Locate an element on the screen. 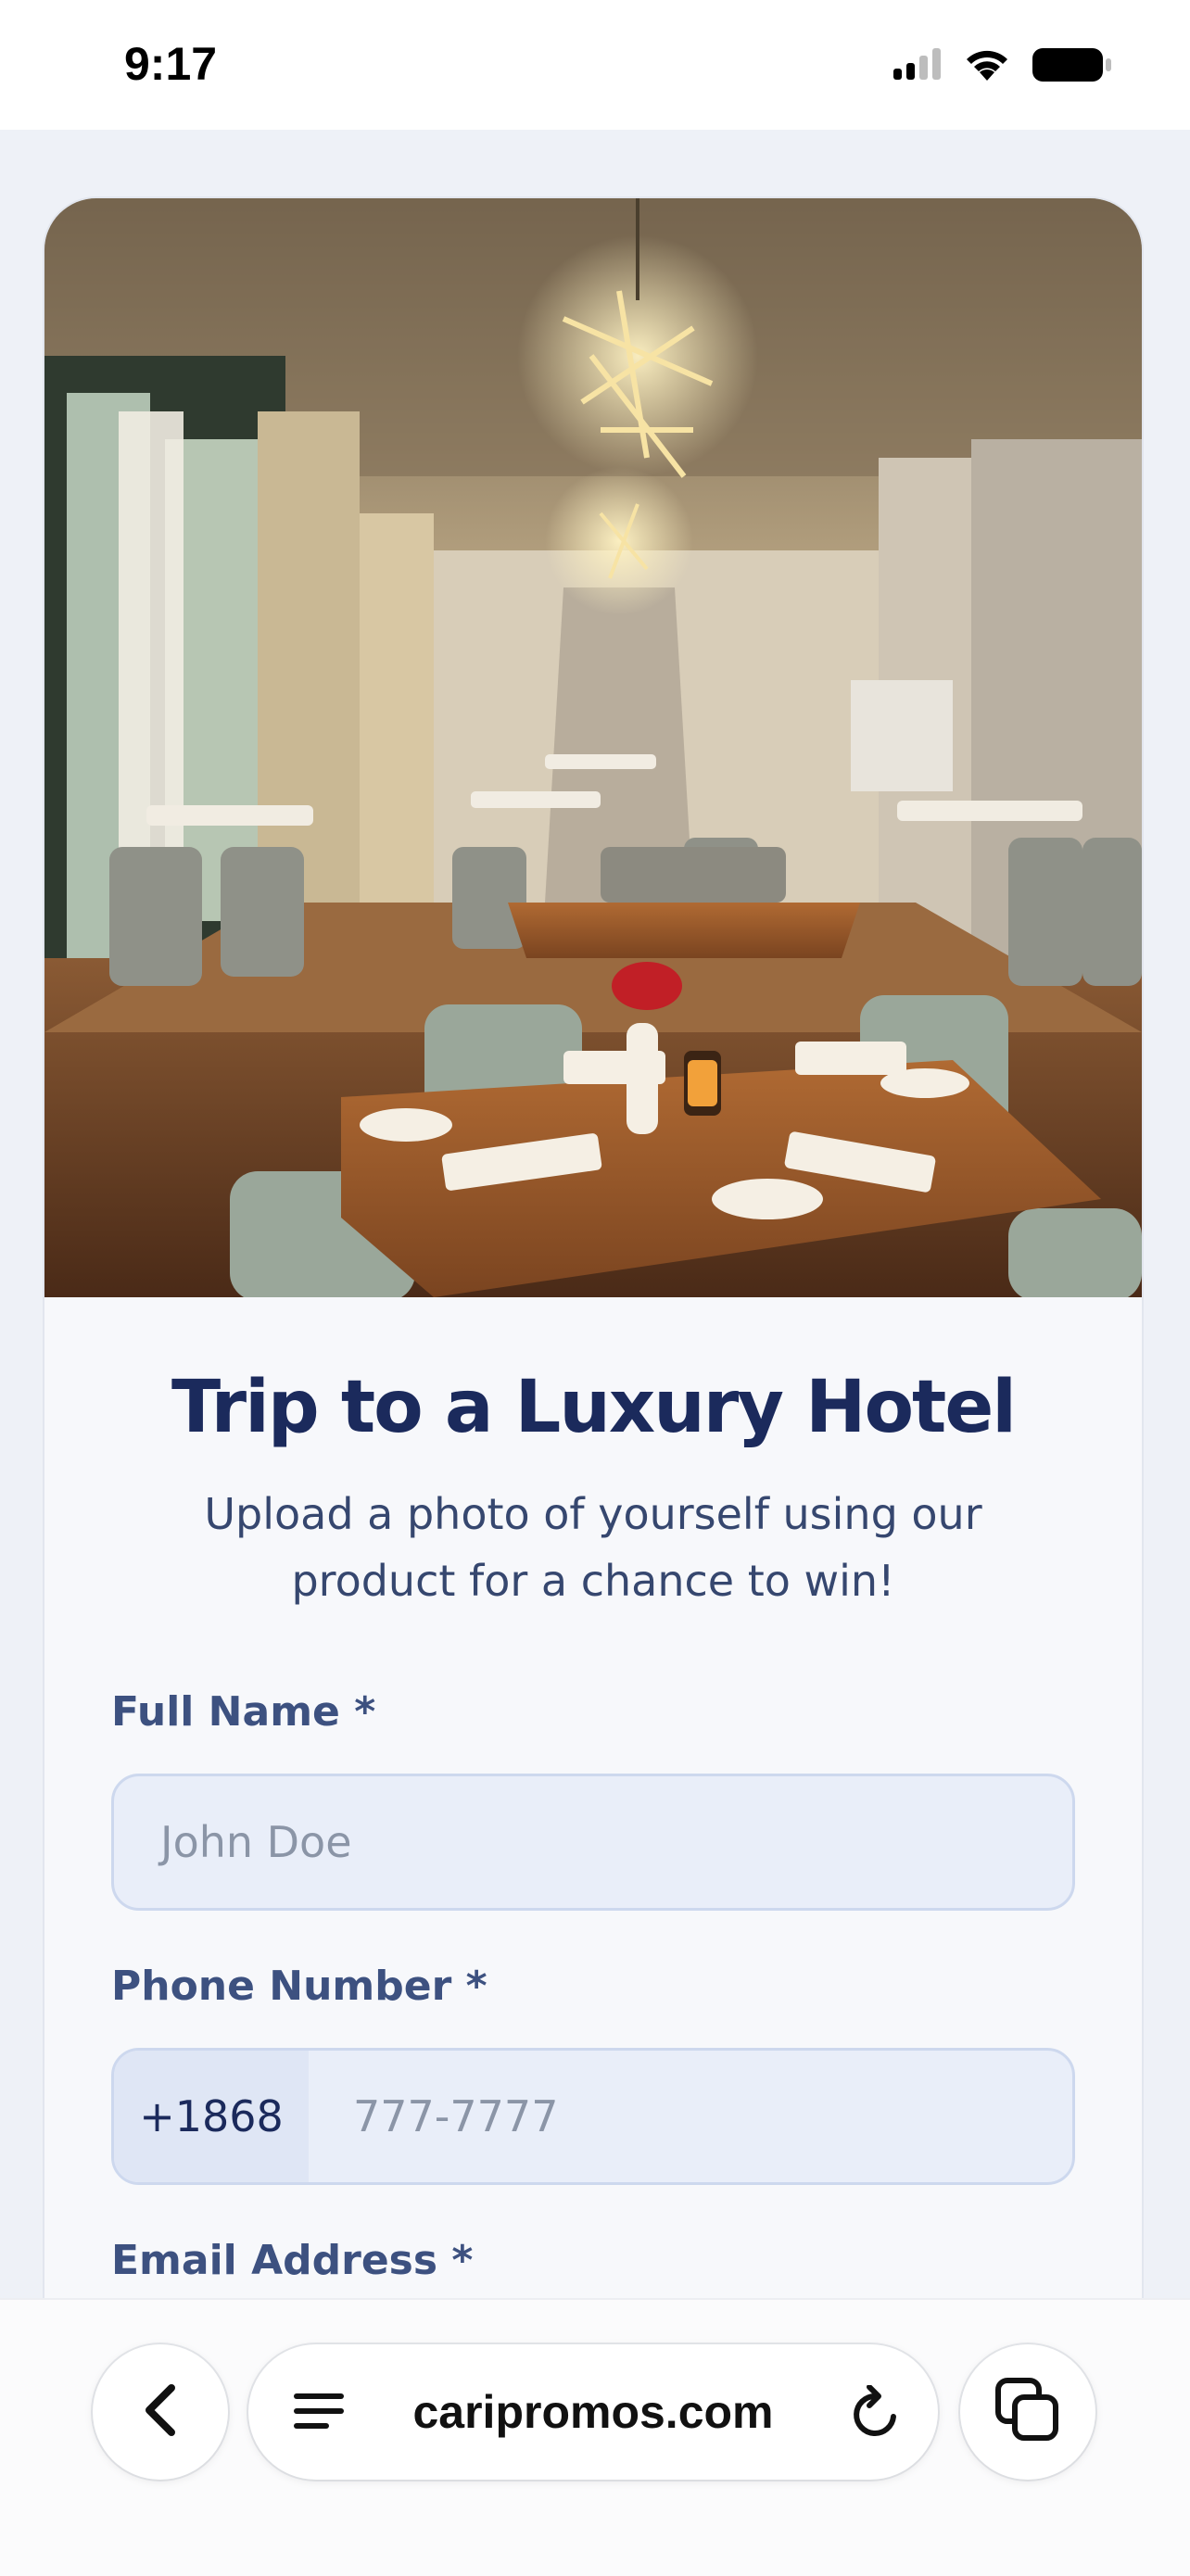 This screenshot has height=2576, width=1190. tabs-button is located at coordinates (1027, 2412).